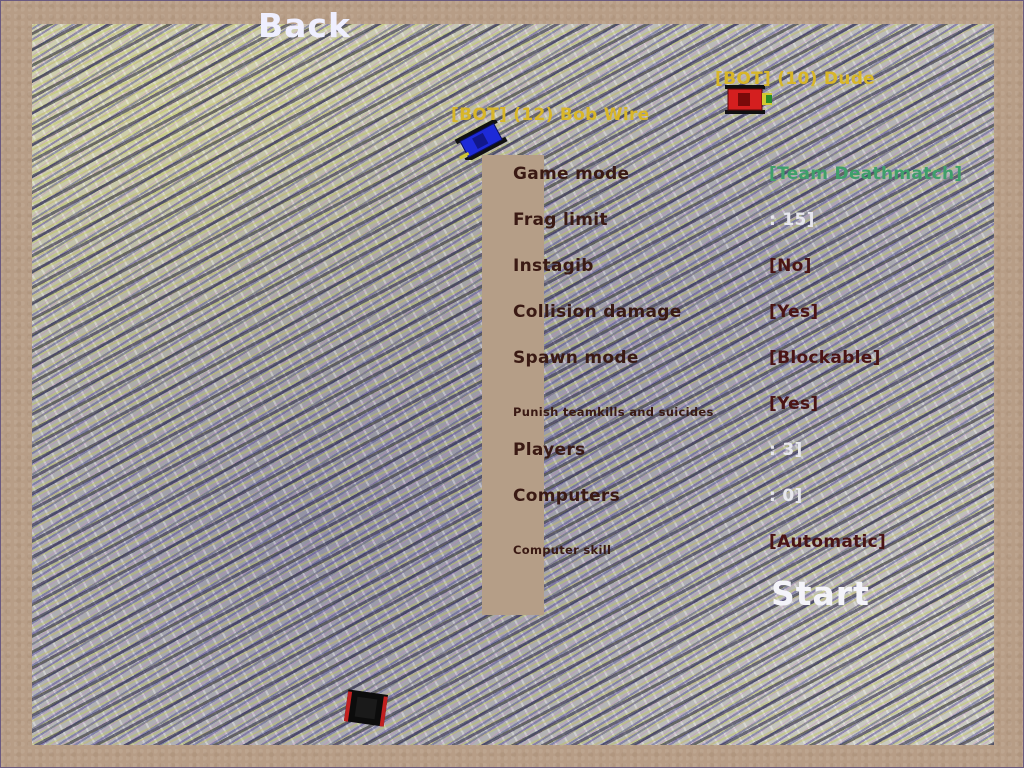 This screenshot has width=1024, height=768. Describe the element at coordinates (597, 312) in the screenshot. I see `setting-label-collision-damage: Collision damage` at that location.